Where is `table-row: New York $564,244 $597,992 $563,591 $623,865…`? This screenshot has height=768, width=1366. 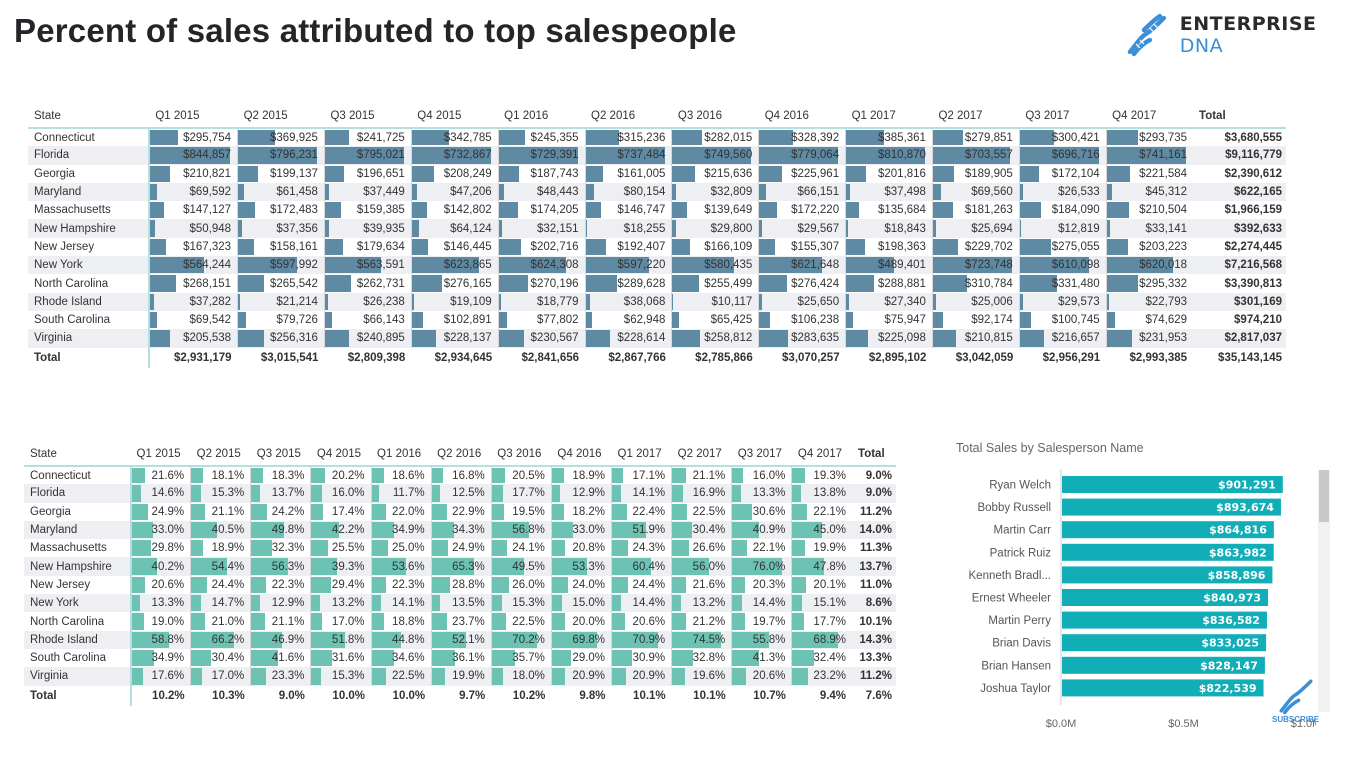
table-row: New York $564,244 $597,992 $563,591 $623,865… is located at coordinates (657, 265).